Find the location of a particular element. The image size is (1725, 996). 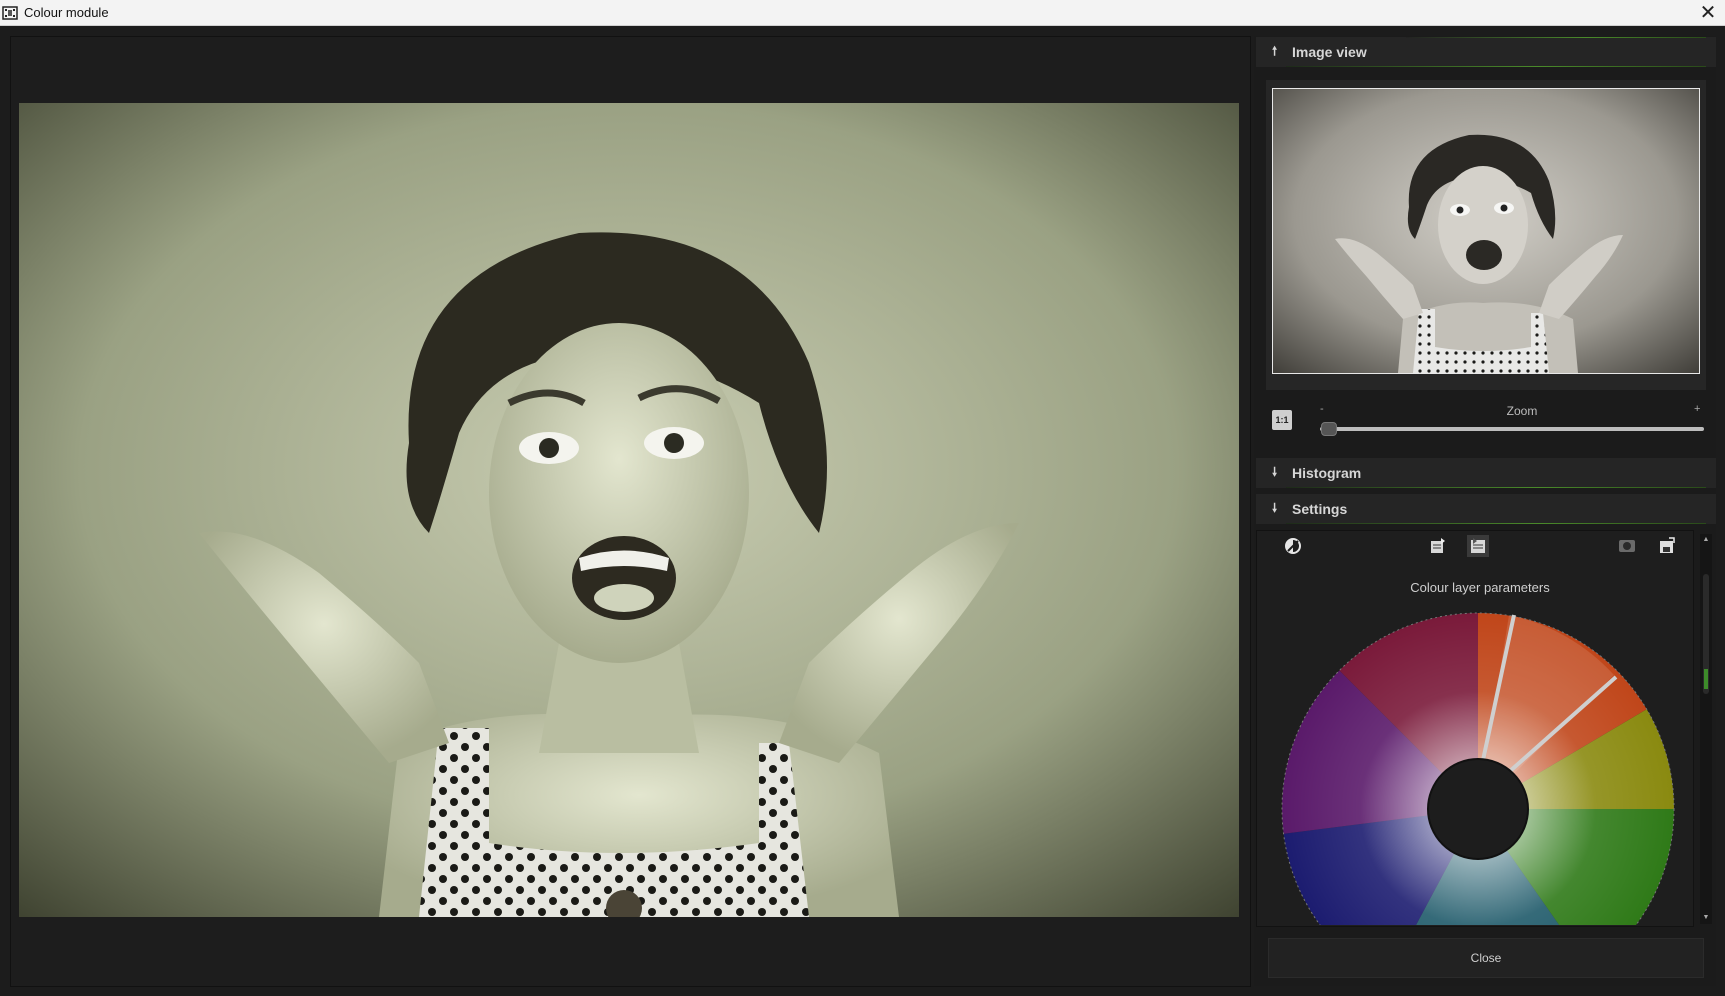

scroll-indicator is located at coordinates (1706, 679).